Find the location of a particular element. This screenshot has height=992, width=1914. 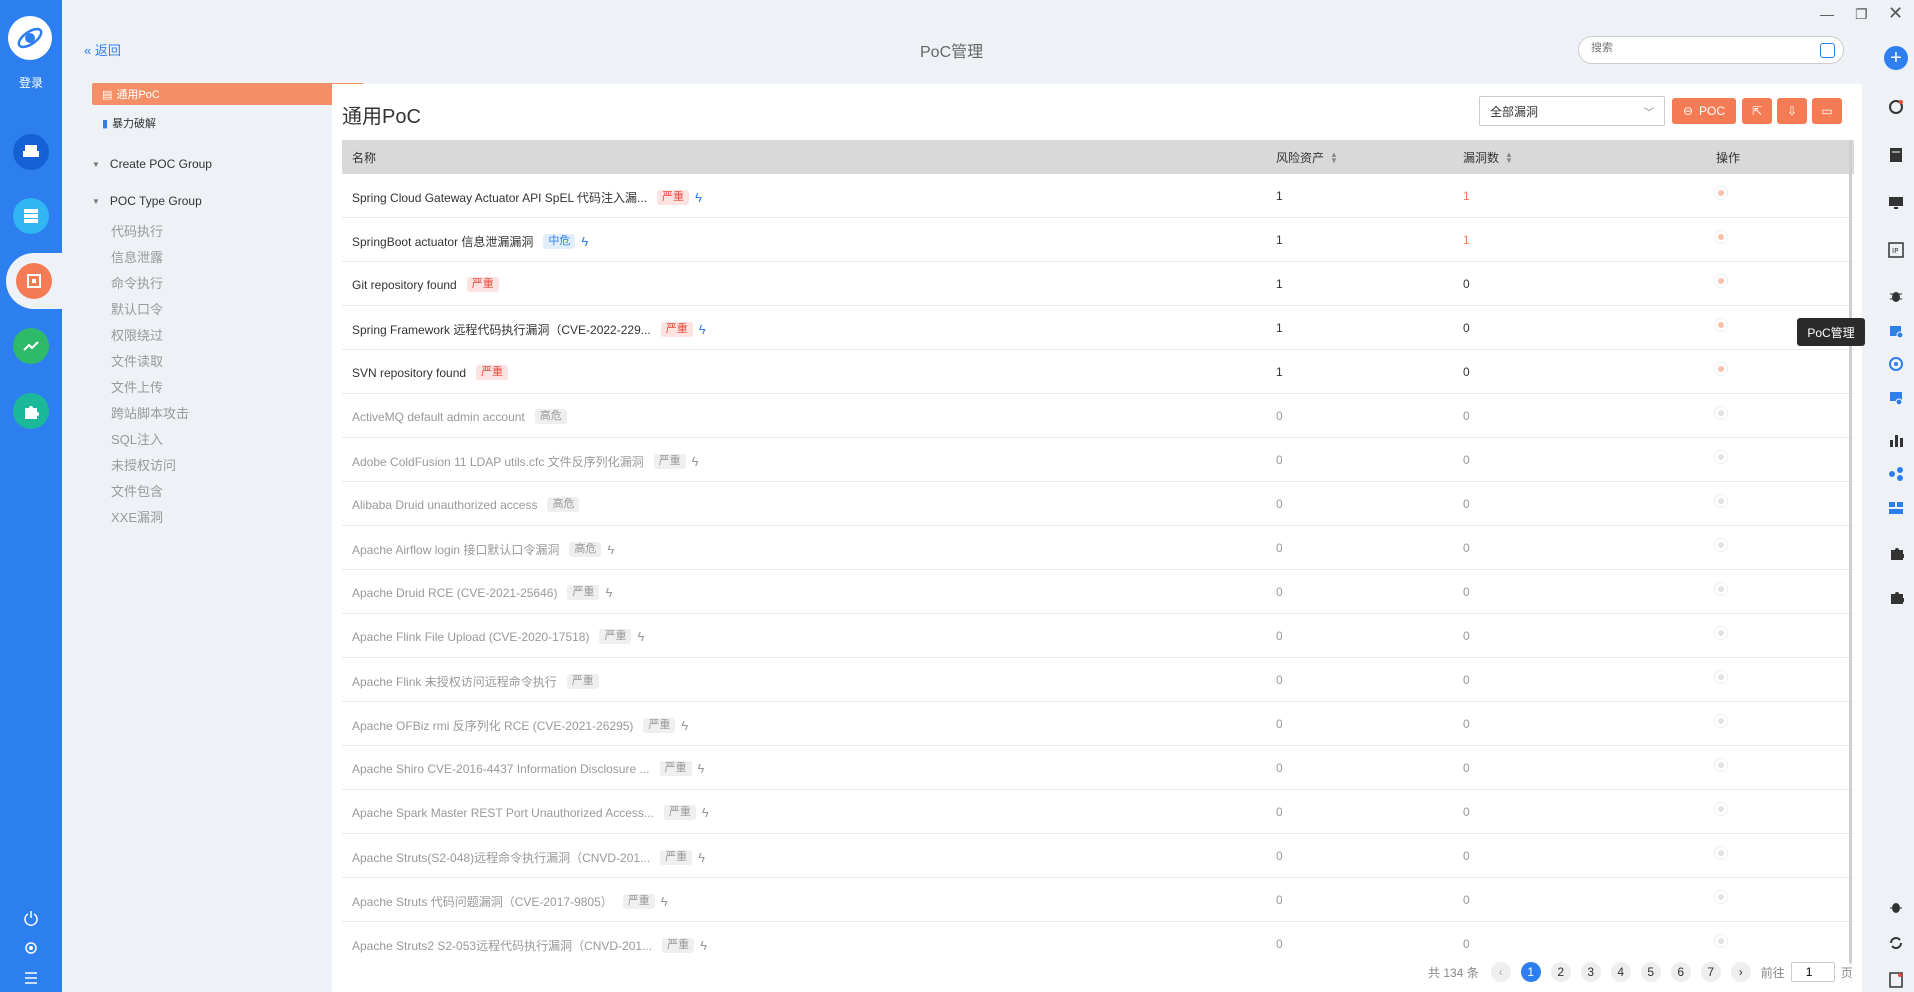

table-row: Apache Airflow login 接口默认口令漏洞 高危 ϟ 0 0 is located at coordinates (1098, 548).